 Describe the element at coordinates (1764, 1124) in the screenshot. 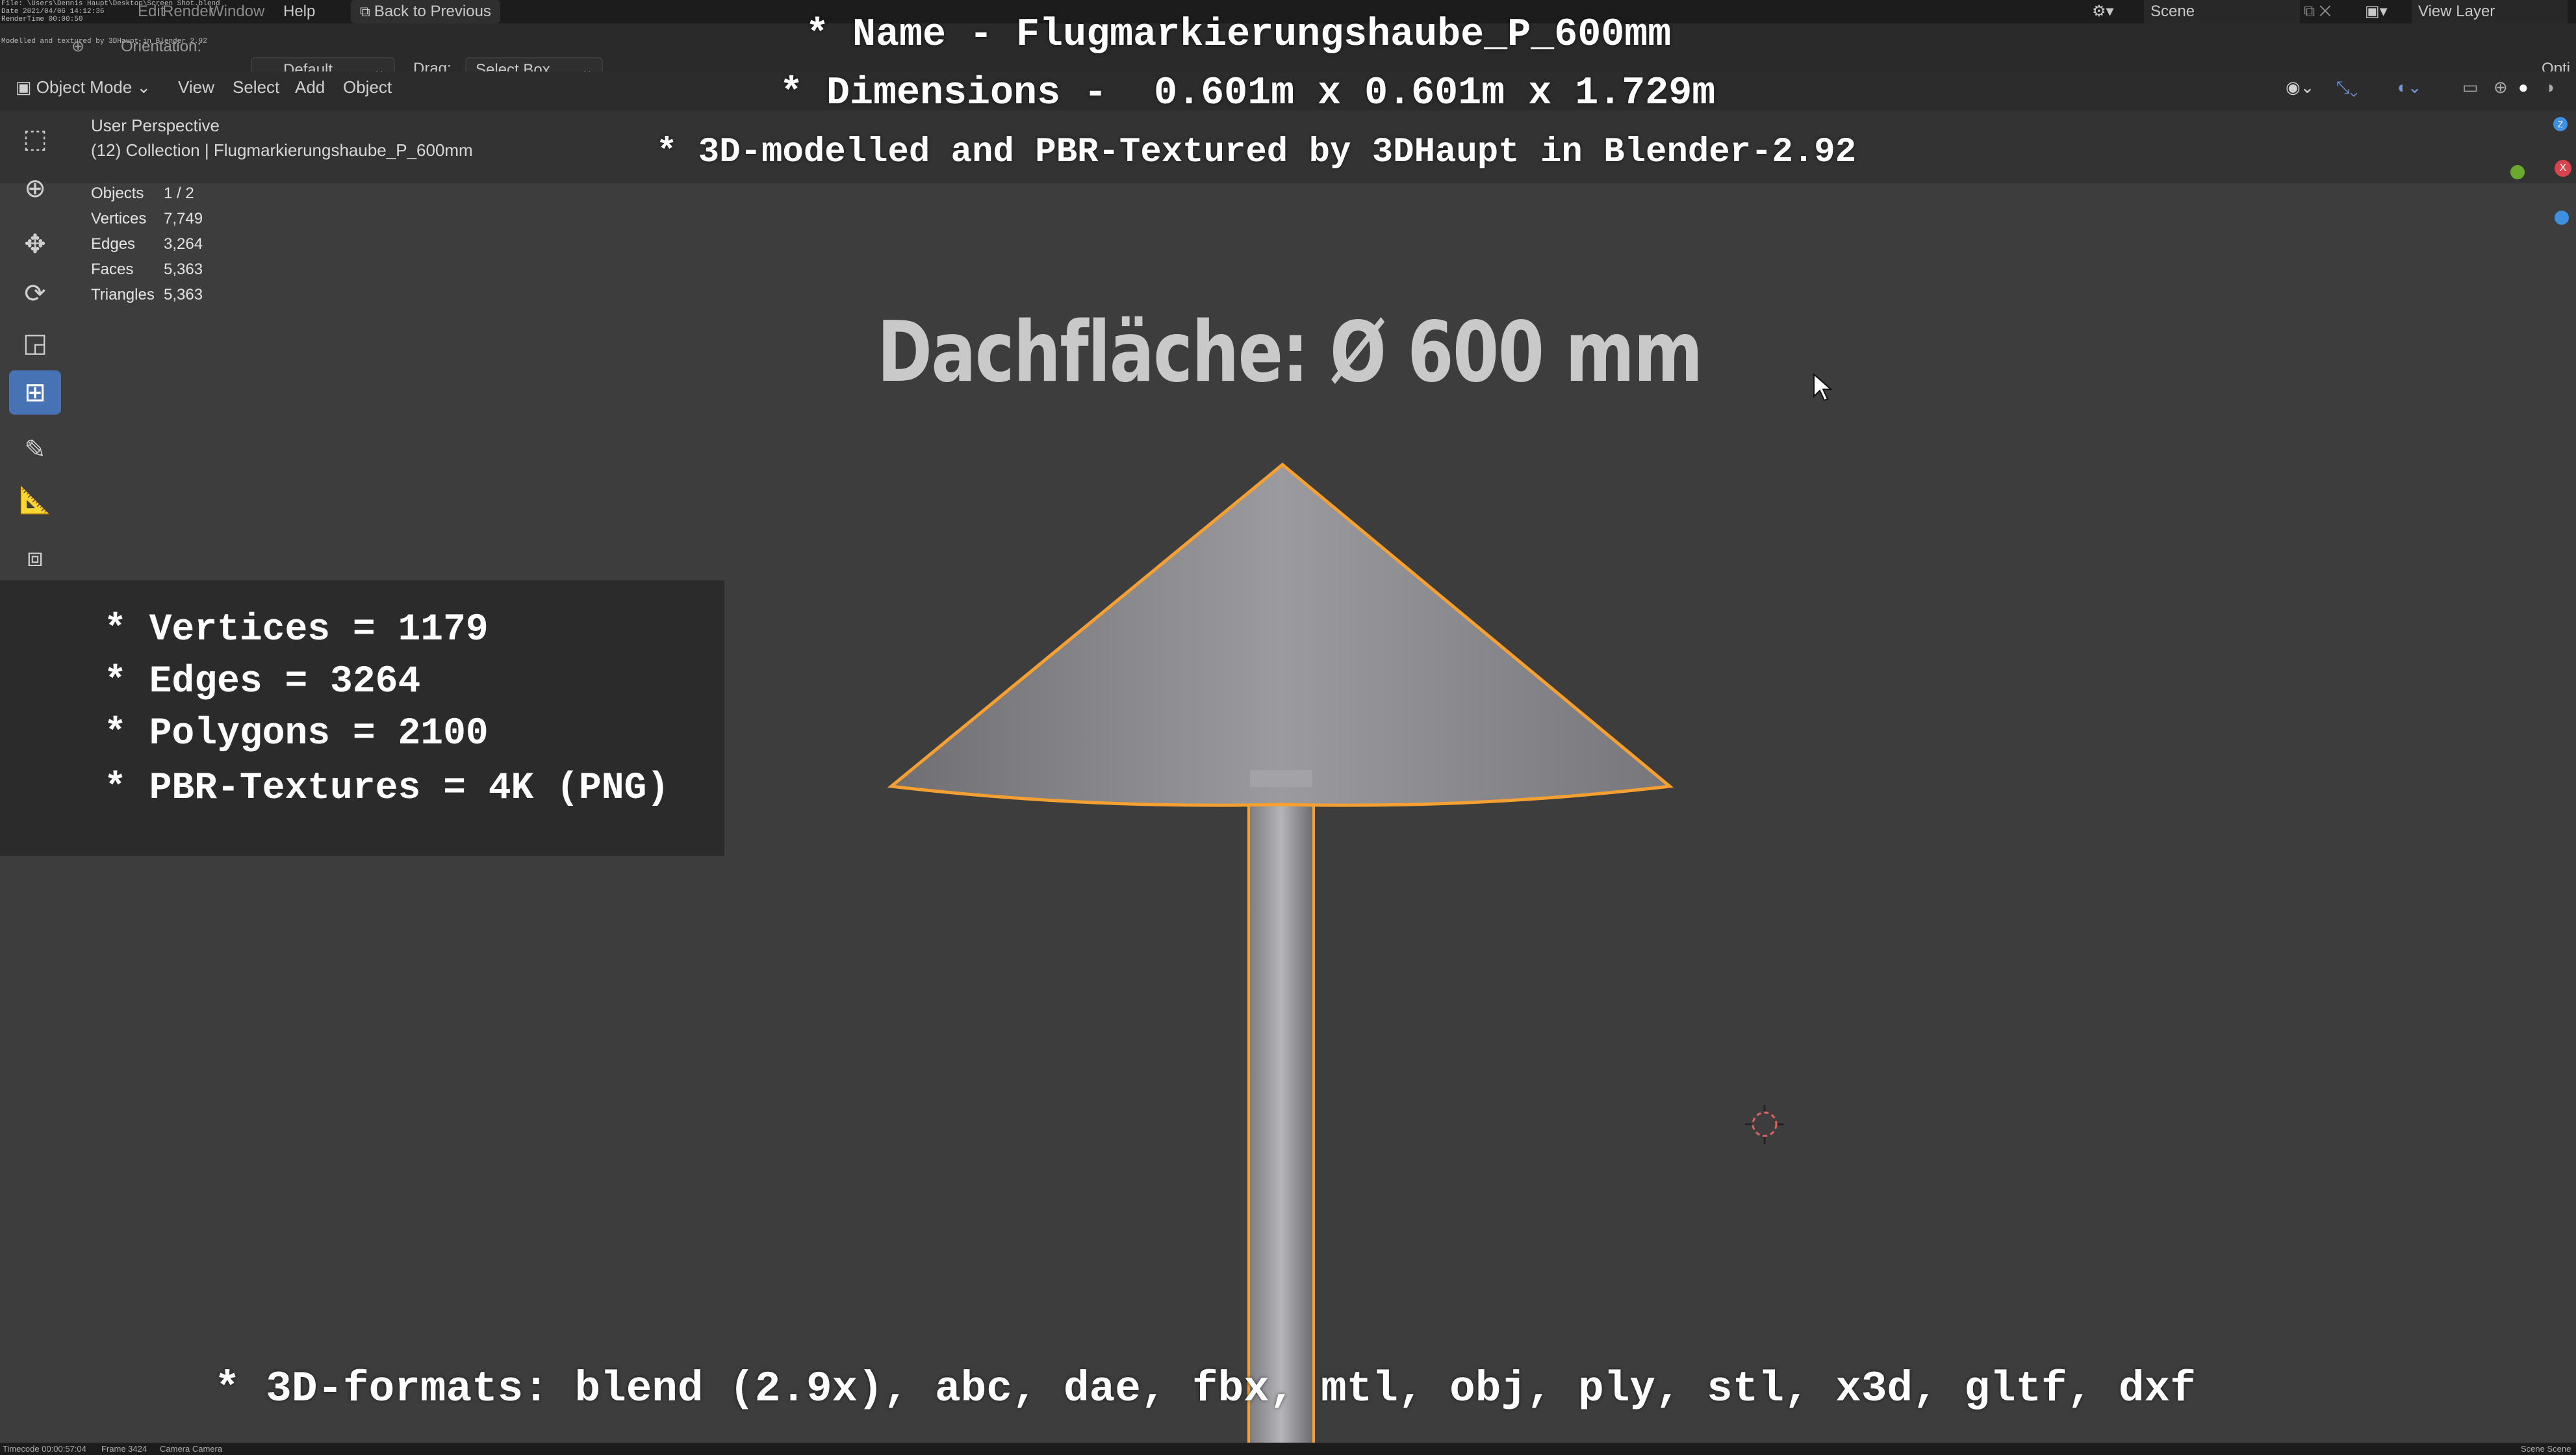

I see `3d-cursor-icon` at that location.